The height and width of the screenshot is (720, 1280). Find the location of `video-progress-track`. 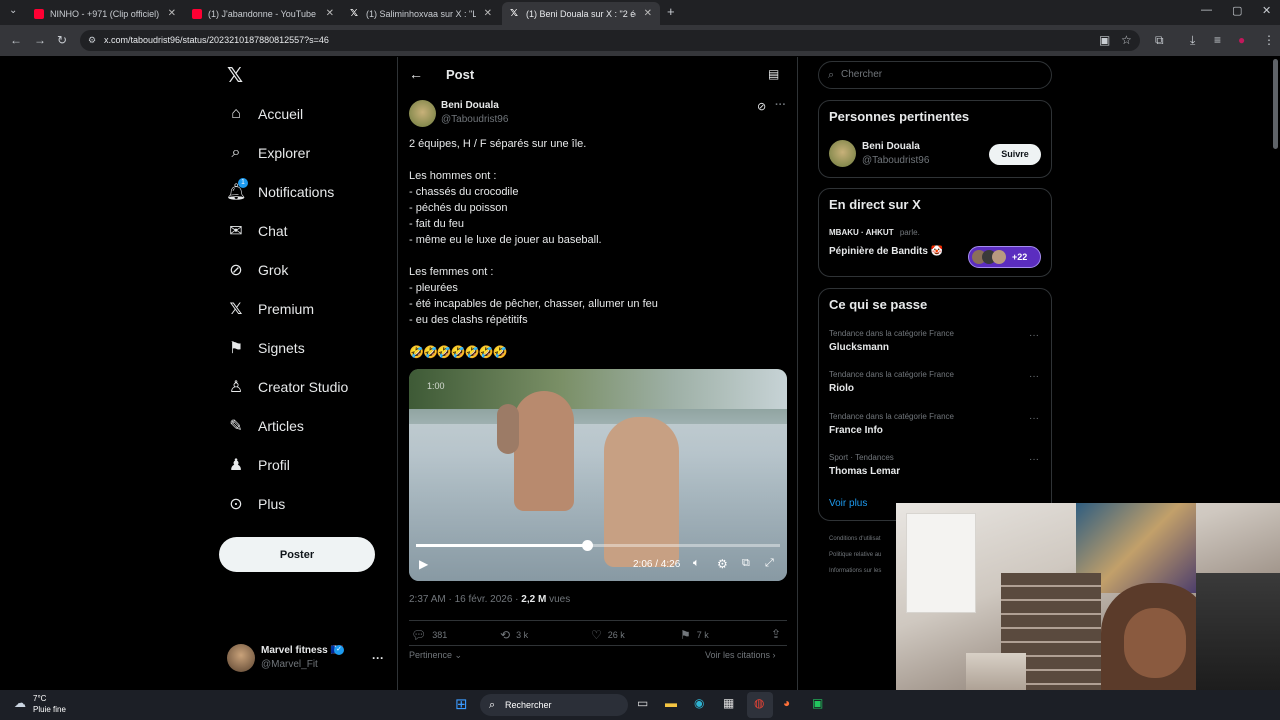

video-progress-track is located at coordinates (598, 545).